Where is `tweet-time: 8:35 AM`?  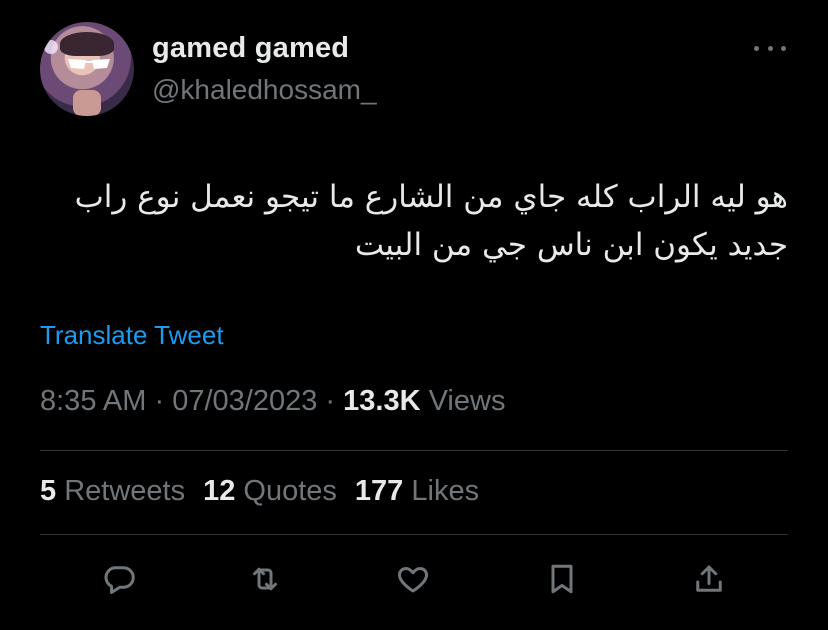
tweet-time: 8:35 AM is located at coordinates (93, 401).